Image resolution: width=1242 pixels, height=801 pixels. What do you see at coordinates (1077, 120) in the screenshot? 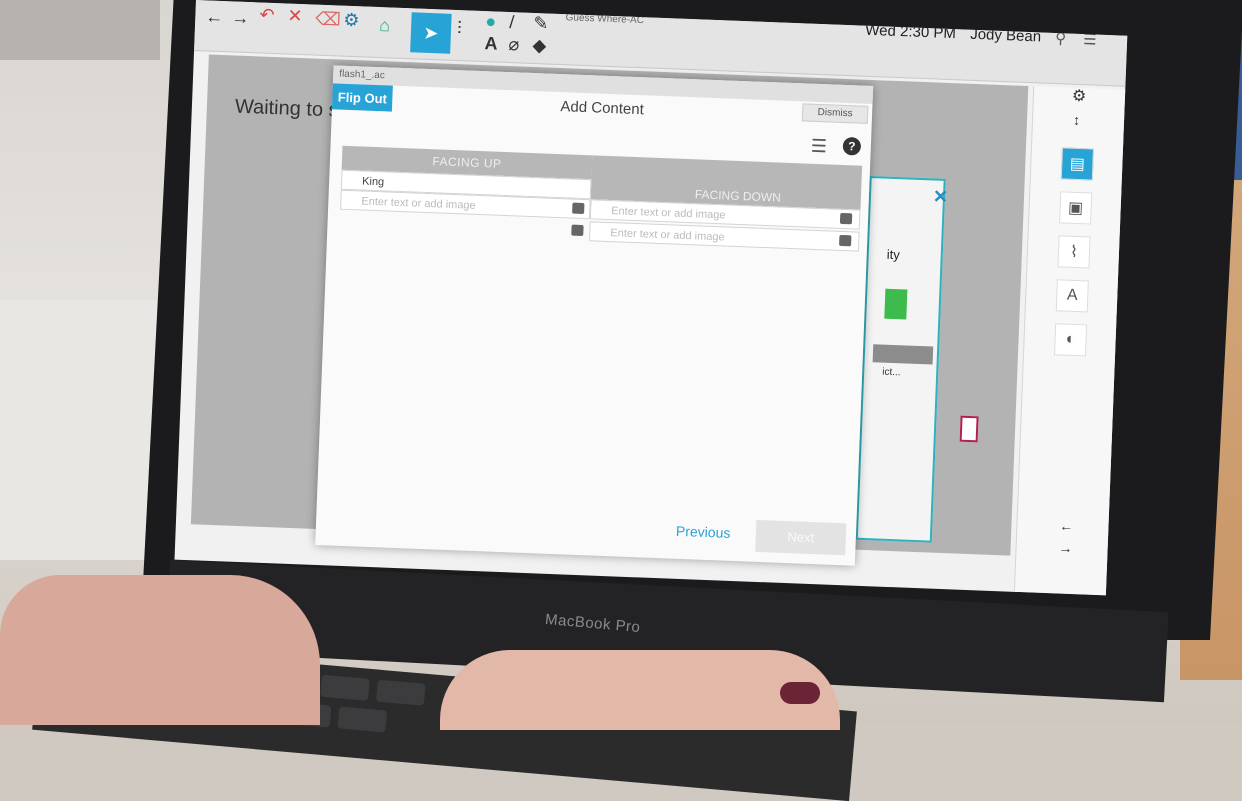
I see `move-toolbar-icon: ↕` at bounding box center [1077, 120].